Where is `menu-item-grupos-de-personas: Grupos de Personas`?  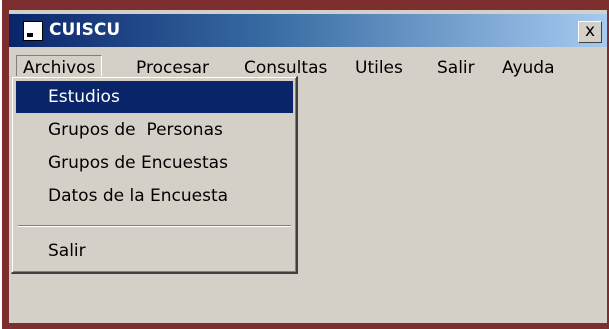 menu-item-grupos-de-personas: Grupos de Personas is located at coordinates (154, 130).